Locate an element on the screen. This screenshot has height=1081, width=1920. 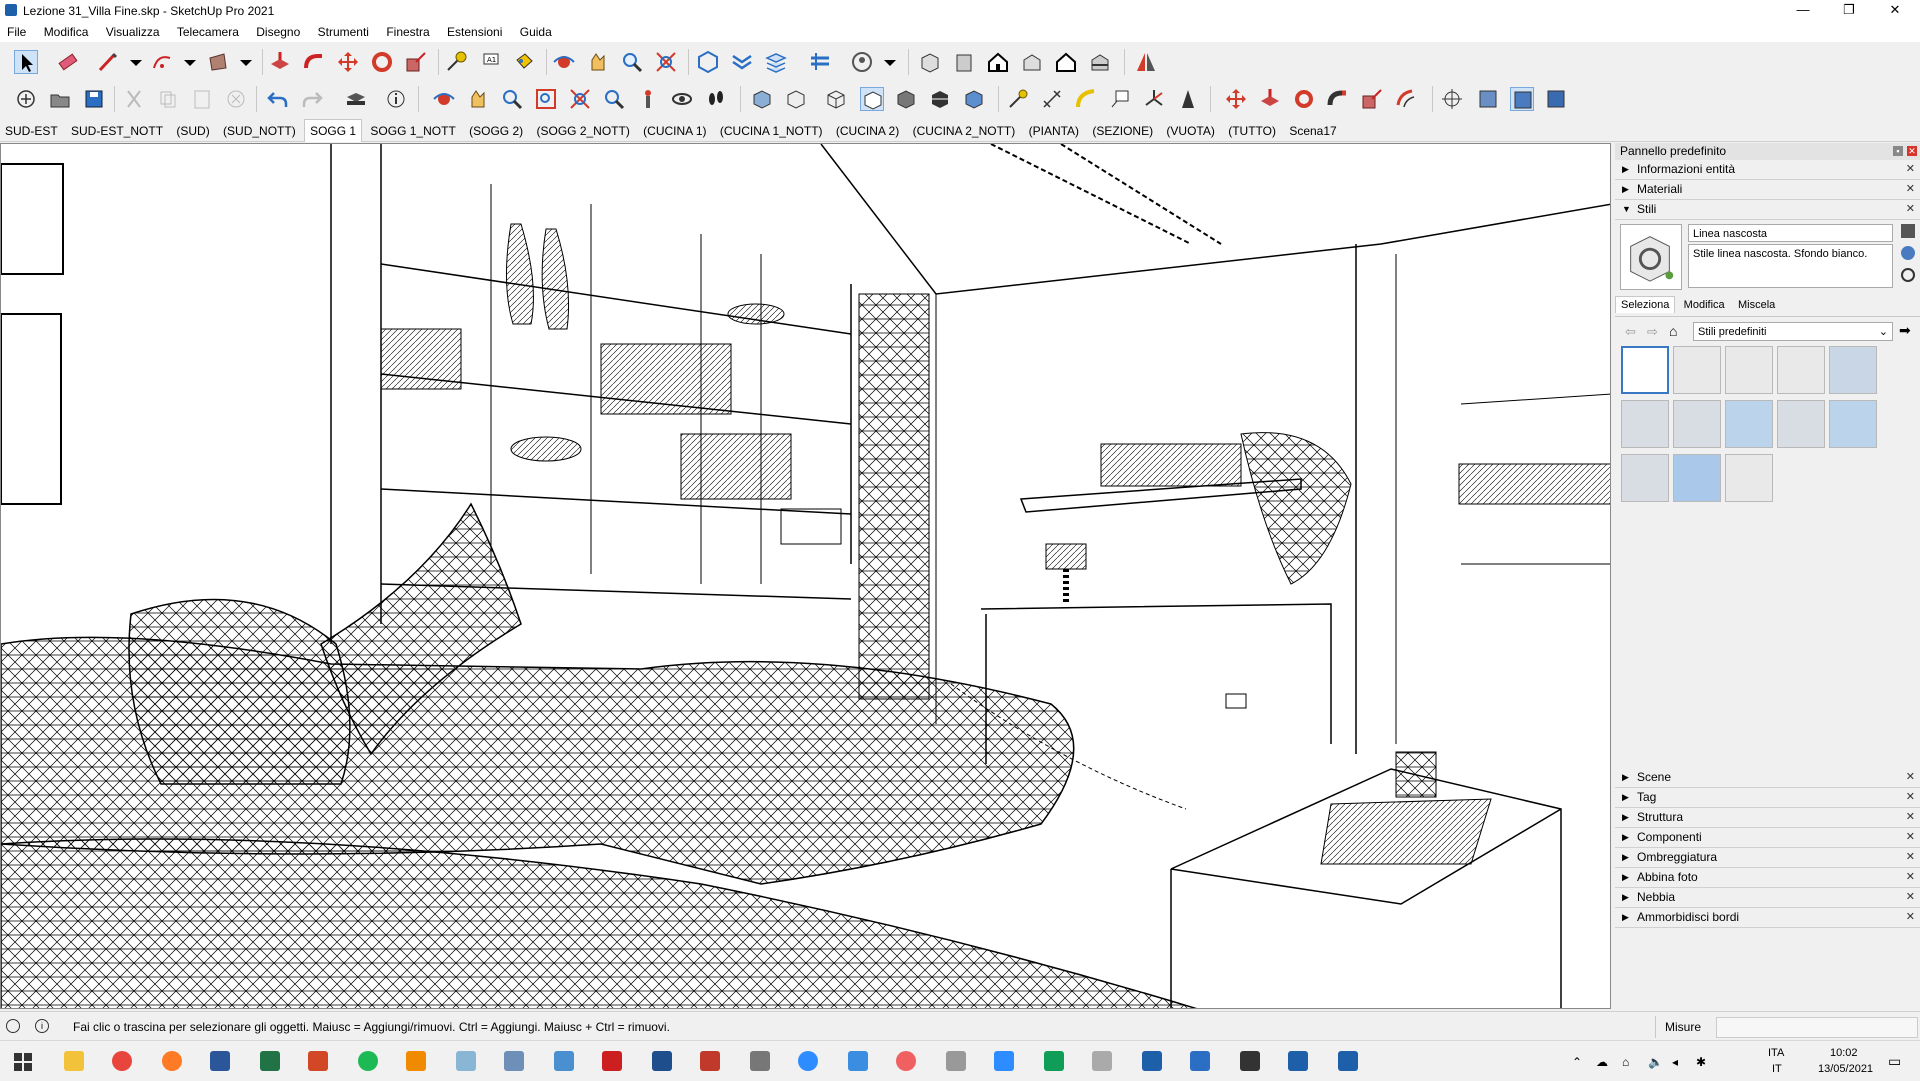
style-collection-select: Stili predefiniti ⌄ is located at coordinates (1793, 331).